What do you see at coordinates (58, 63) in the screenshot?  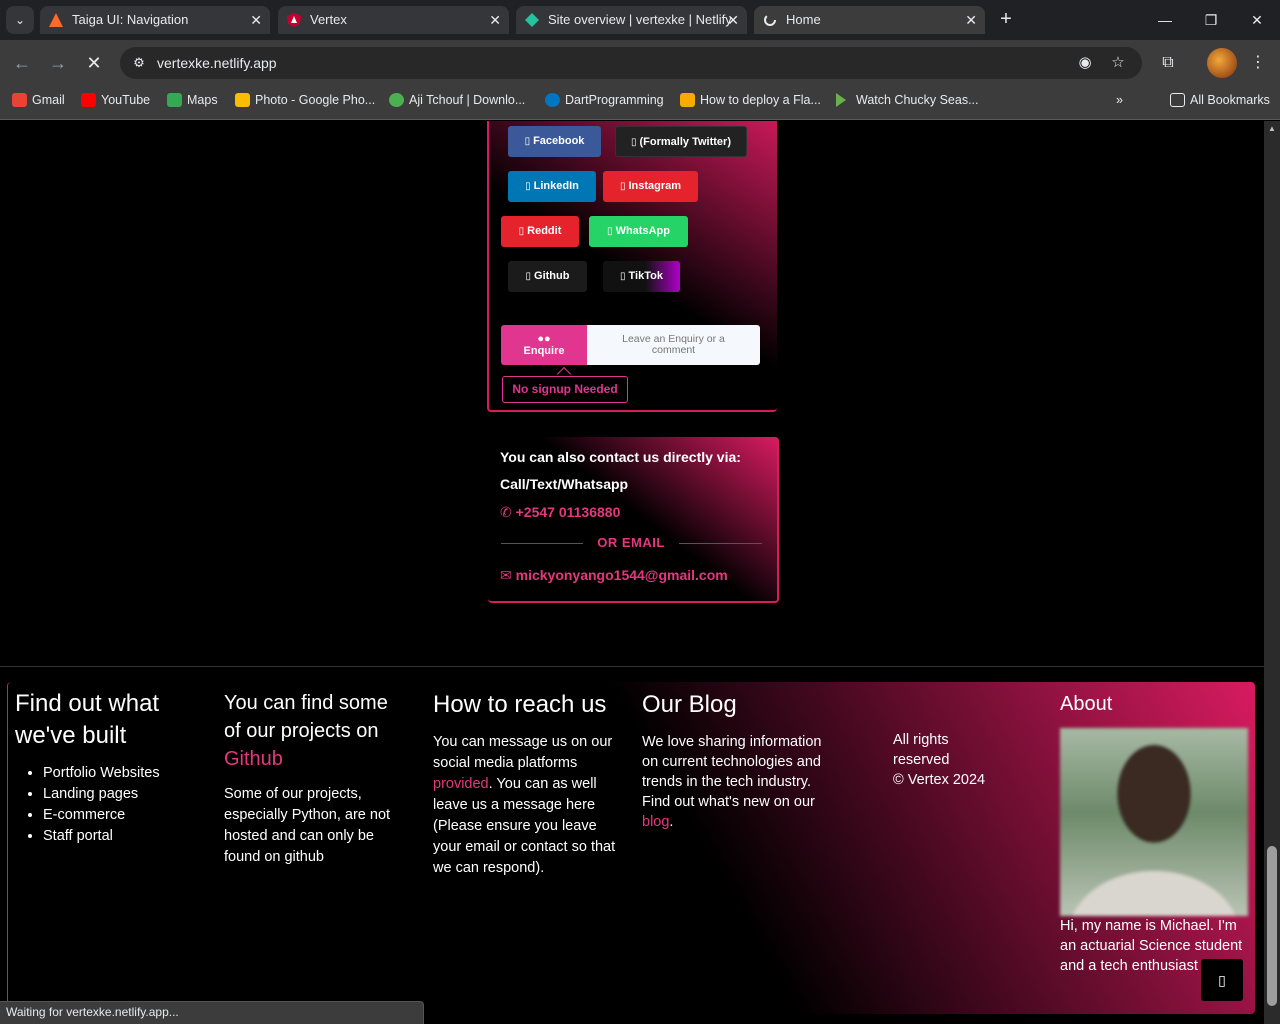 I see `forward-icon: →` at bounding box center [58, 63].